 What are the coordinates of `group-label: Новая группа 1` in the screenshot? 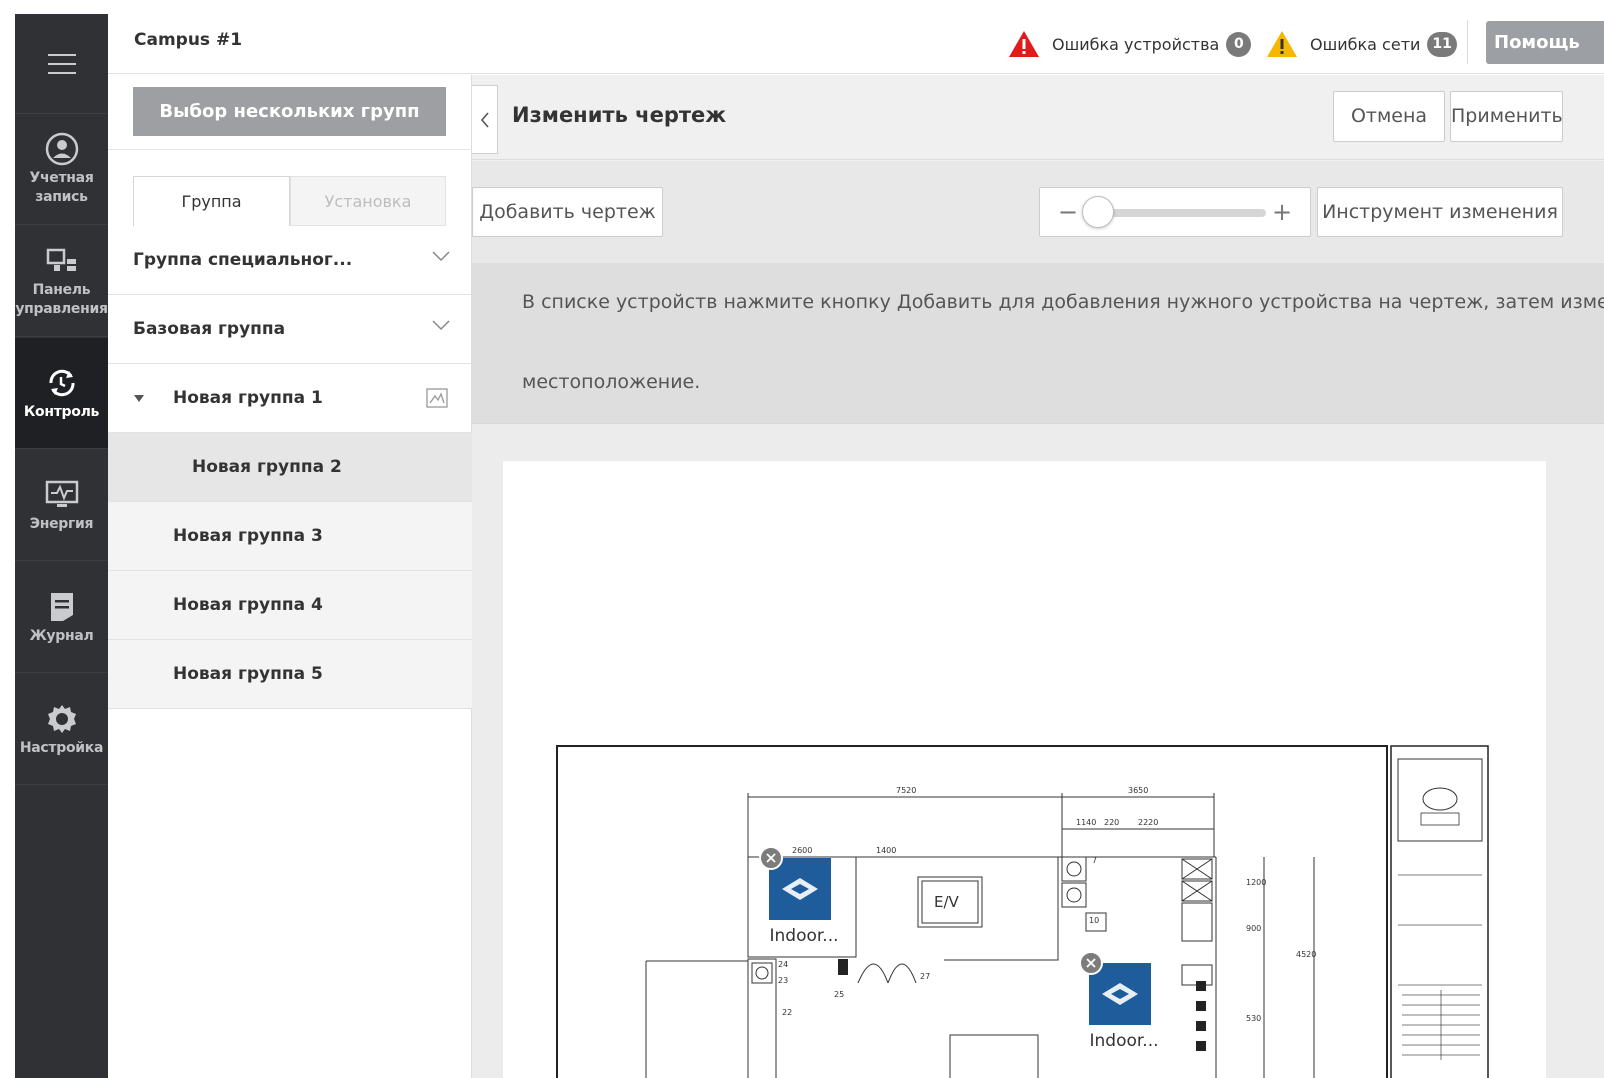 It's located at (248, 398).